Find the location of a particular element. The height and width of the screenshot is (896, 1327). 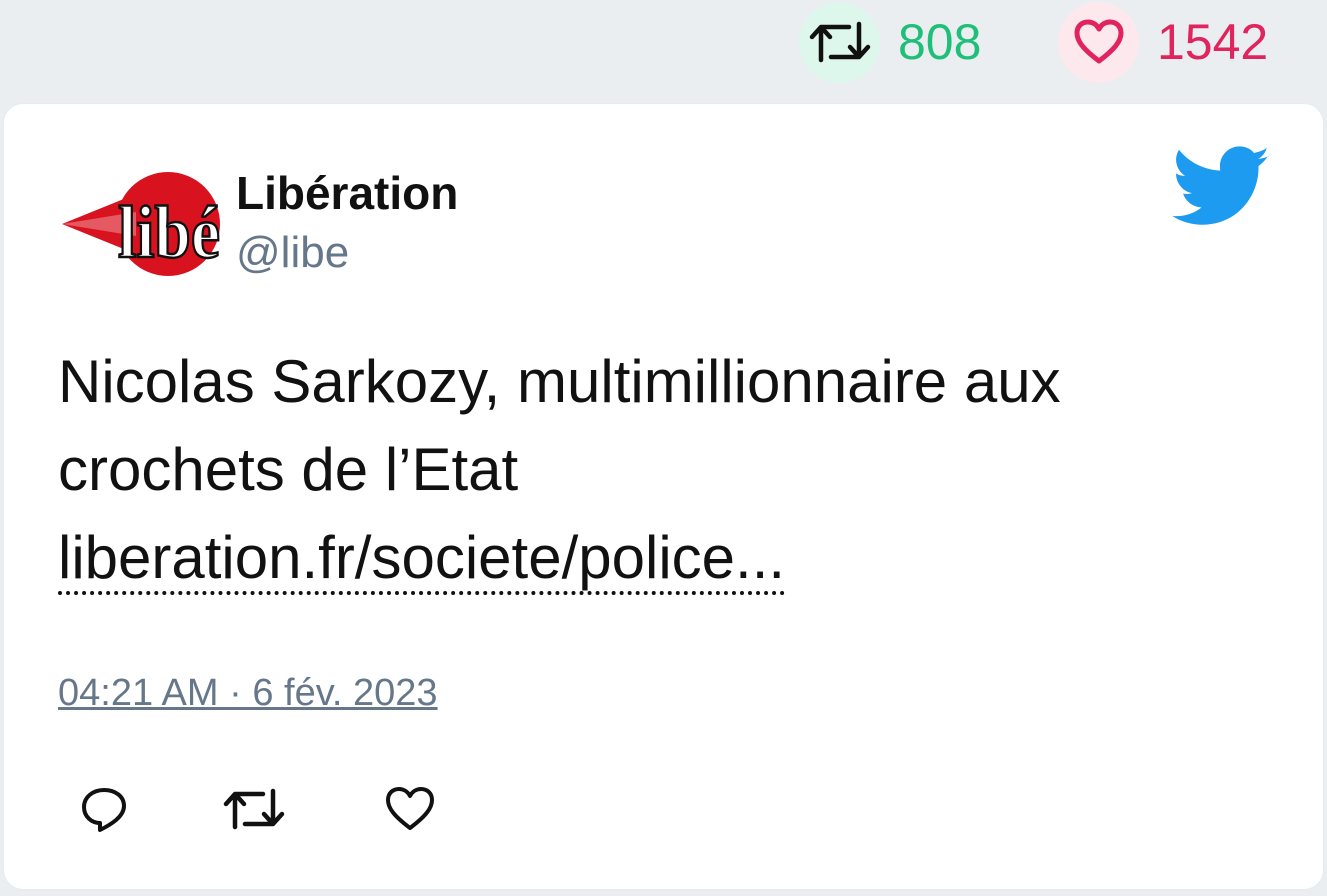

tweet-text-line: Nicolas Sarkozy, multimillionnaire aux is located at coordinates (559, 381).